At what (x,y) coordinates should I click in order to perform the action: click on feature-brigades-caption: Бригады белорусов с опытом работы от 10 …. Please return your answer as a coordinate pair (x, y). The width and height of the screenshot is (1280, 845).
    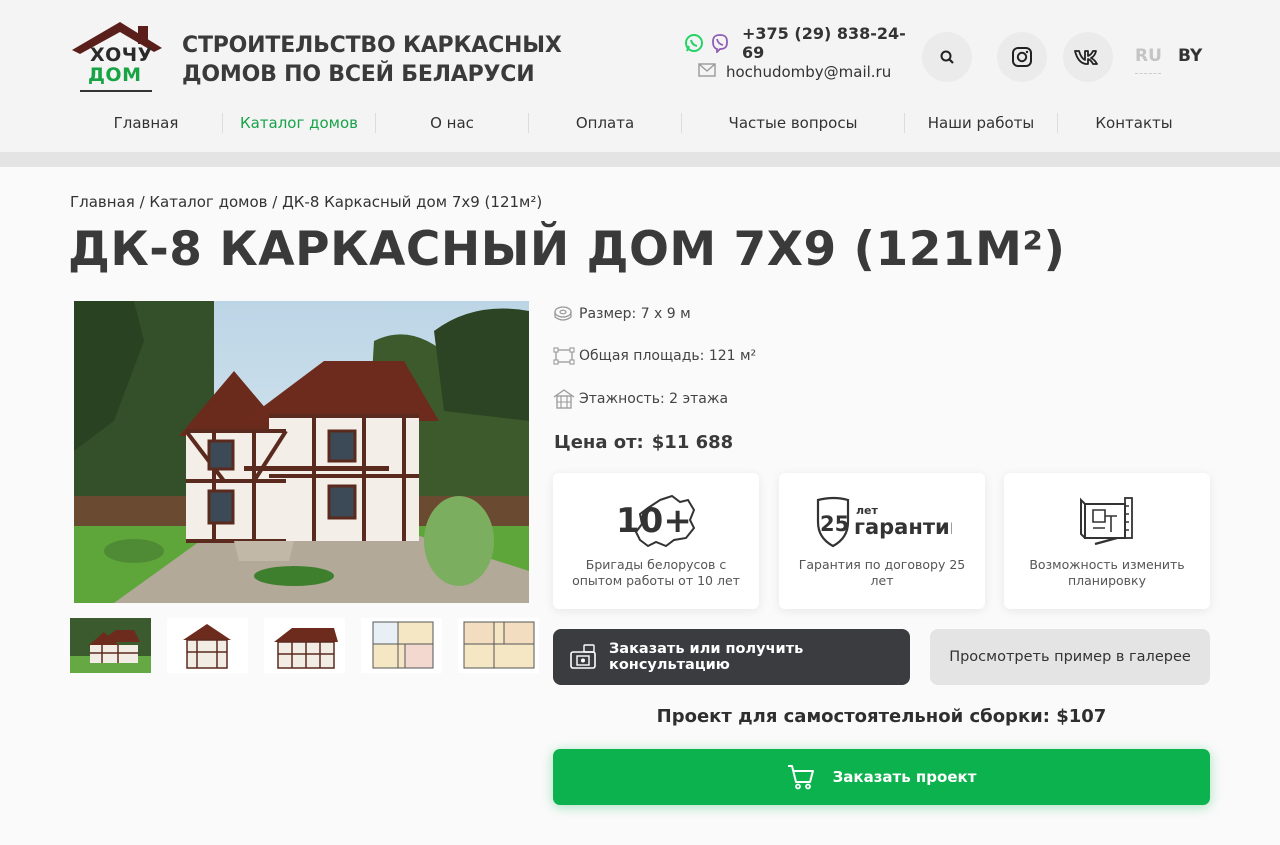
    Looking at the image, I should click on (656, 572).